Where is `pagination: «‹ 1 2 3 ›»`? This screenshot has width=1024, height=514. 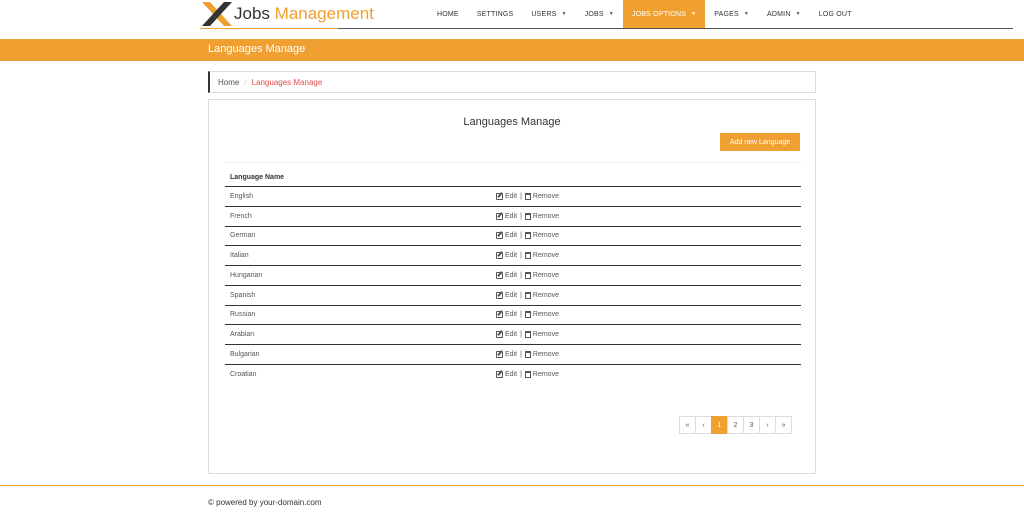 pagination: «‹ 1 2 3 ›» is located at coordinates (735, 425).